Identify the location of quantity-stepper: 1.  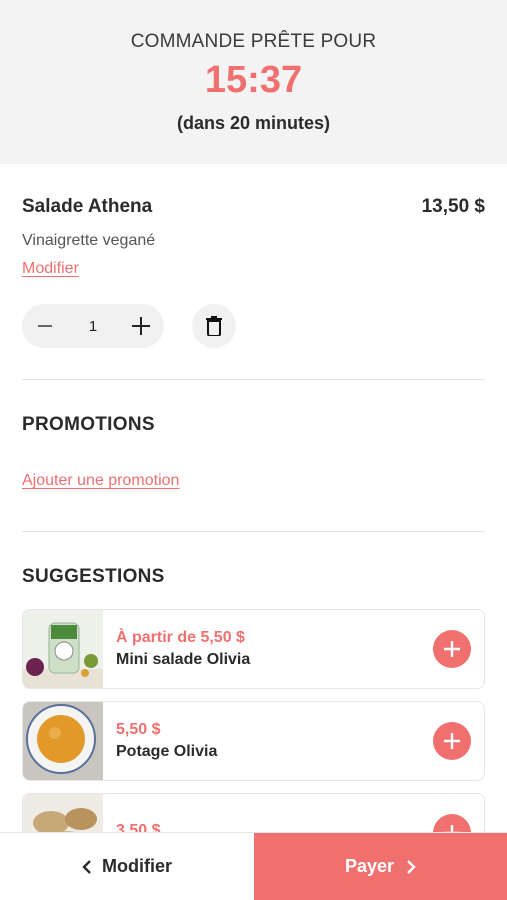
(93, 326).